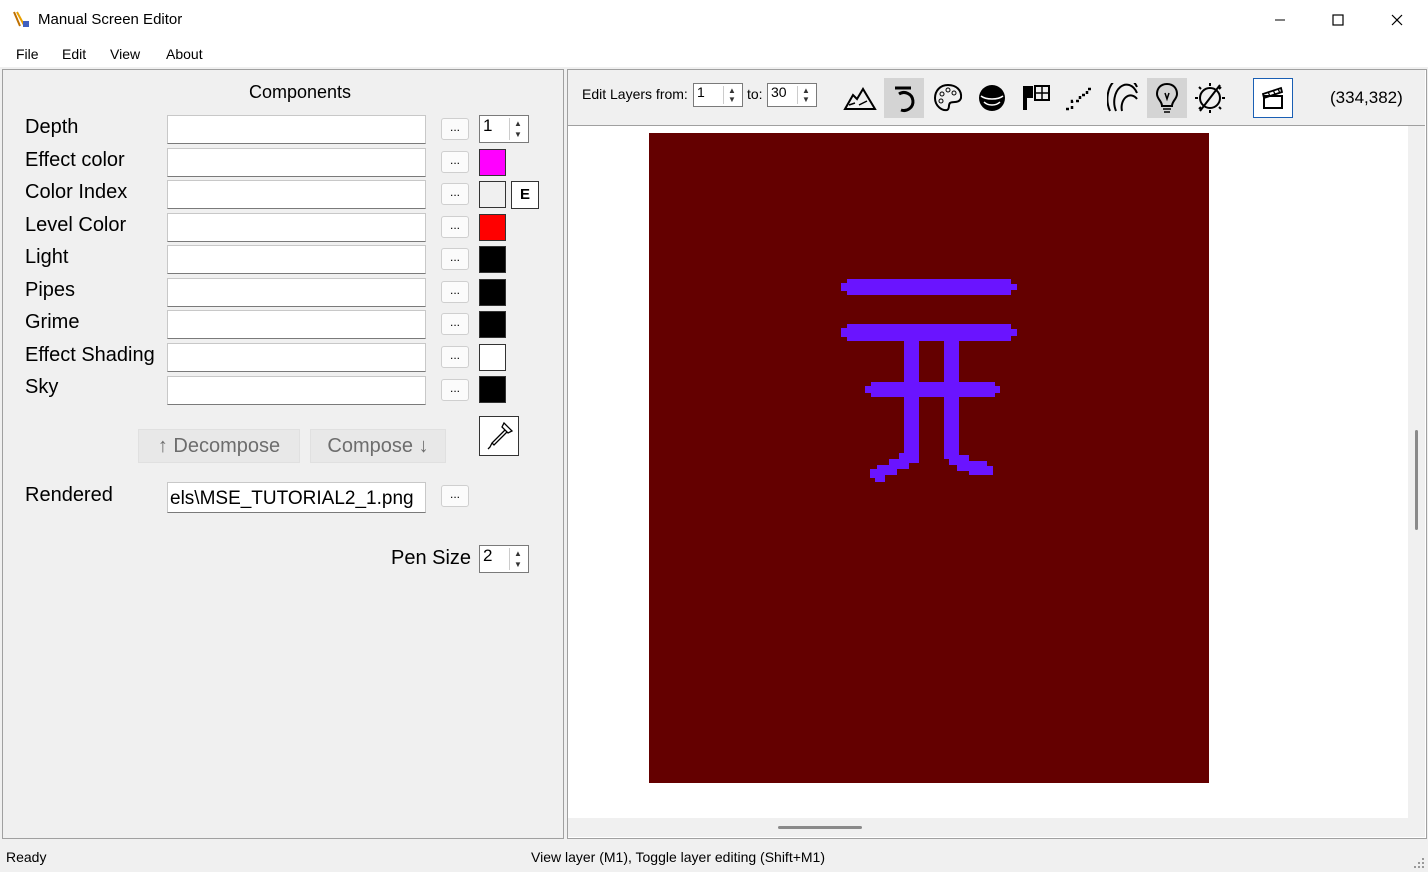  Describe the element at coordinates (792, 95) in the screenshot. I see `layer-to-spinner: 30 ▲ ▼` at that location.